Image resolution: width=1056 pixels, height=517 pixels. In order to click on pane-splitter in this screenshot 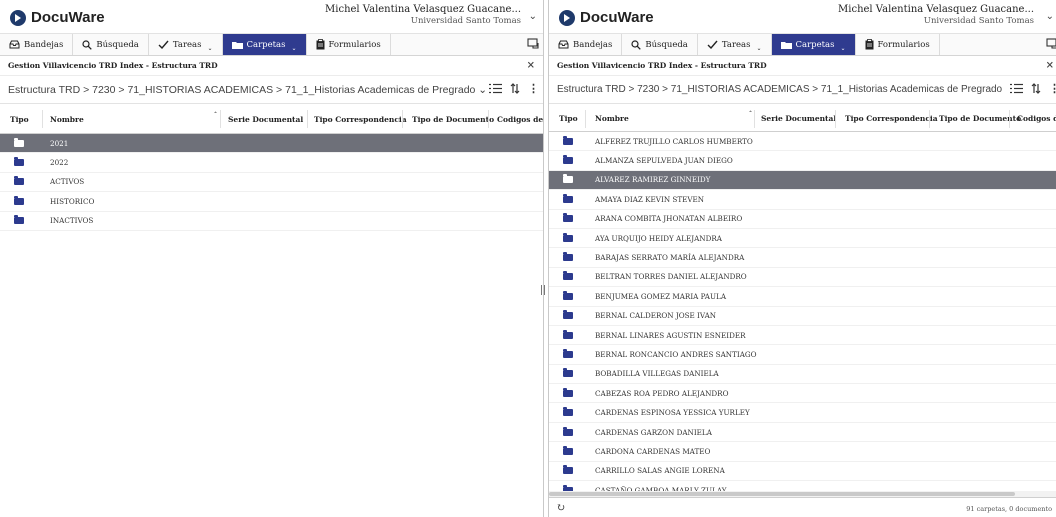, I will do `click(543, 290)`.